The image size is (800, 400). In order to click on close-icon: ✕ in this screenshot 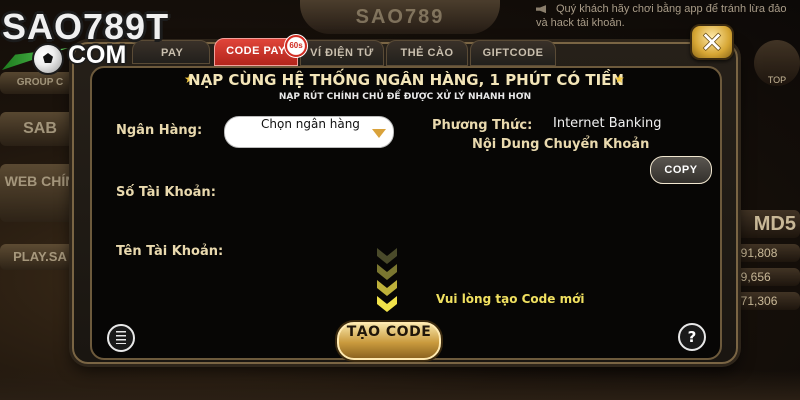, I will do `click(712, 42)`.